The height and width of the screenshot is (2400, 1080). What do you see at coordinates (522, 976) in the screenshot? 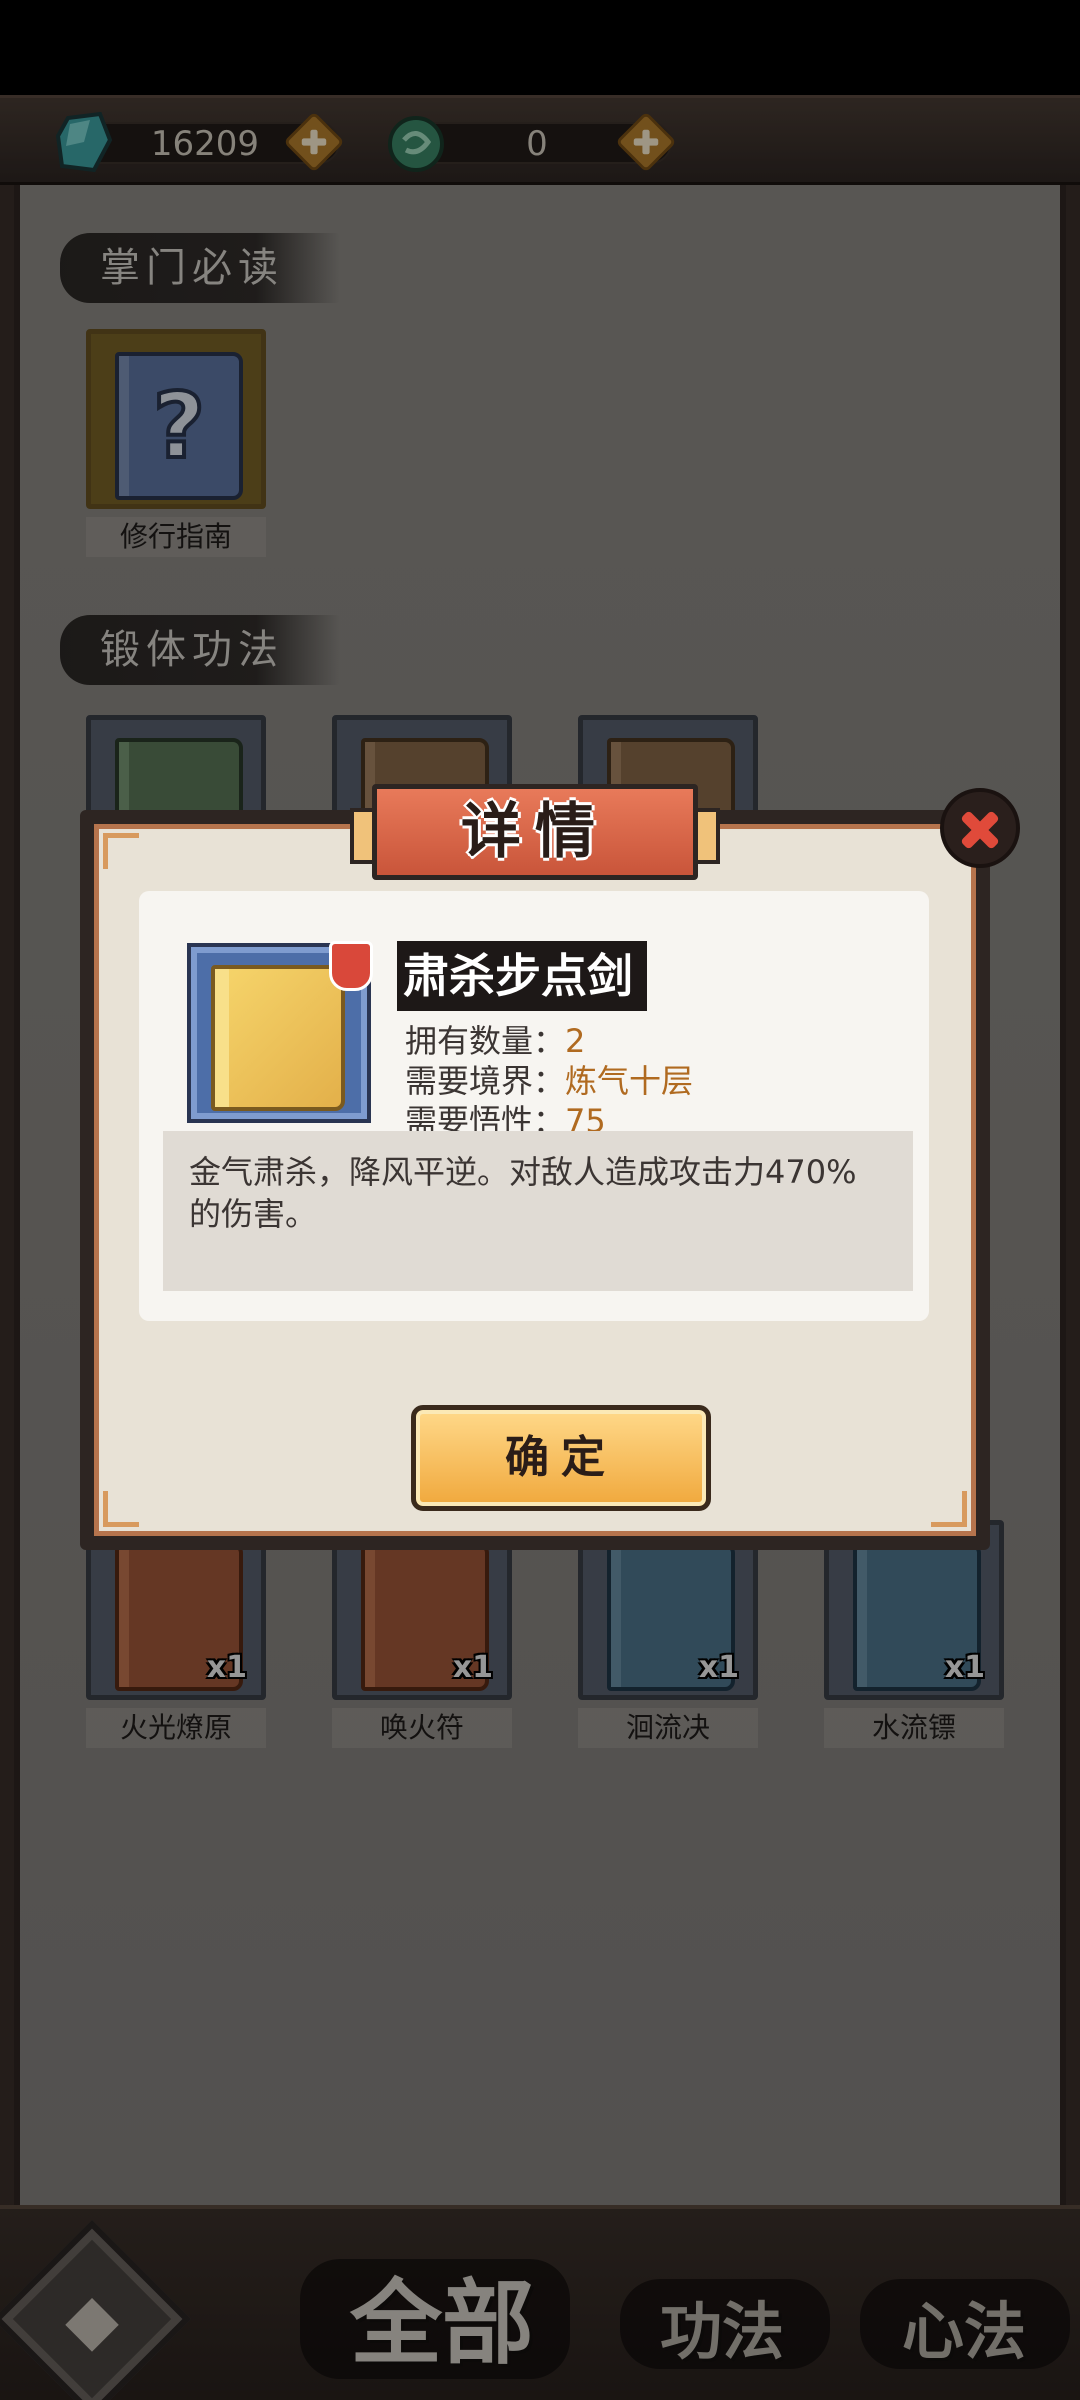
I see `item-title: 肃杀步点剑` at bounding box center [522, 976].